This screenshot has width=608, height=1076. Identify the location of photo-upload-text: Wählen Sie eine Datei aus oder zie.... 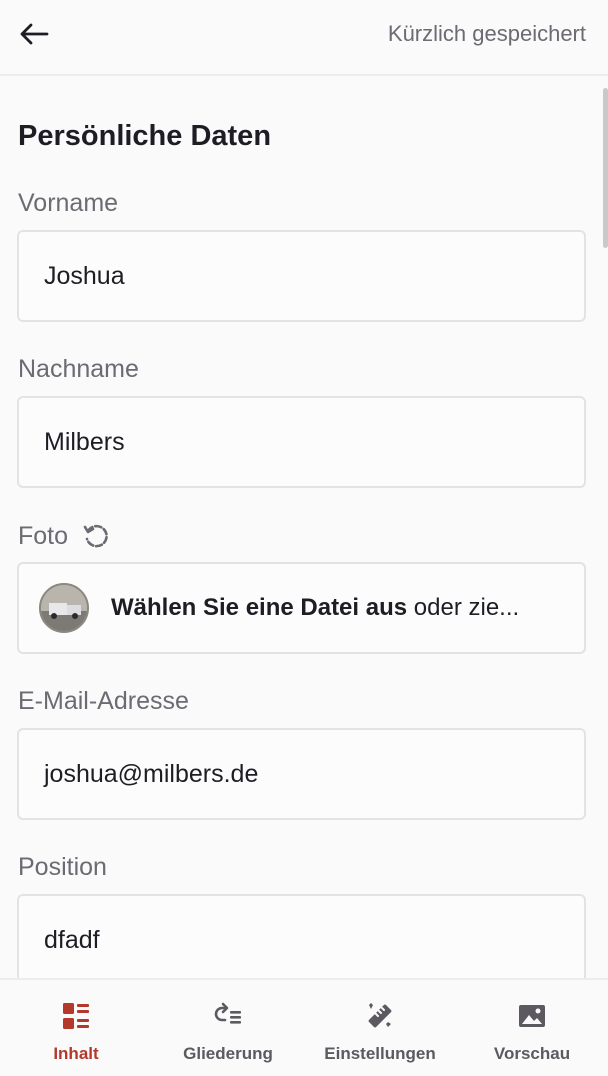
(336, 608).